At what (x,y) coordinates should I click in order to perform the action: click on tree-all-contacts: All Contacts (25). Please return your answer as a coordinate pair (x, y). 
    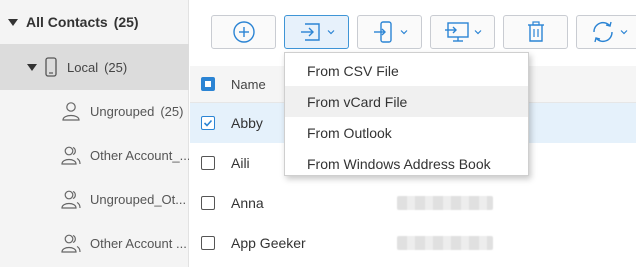
    Looking at the image, I should click on (94, 22).